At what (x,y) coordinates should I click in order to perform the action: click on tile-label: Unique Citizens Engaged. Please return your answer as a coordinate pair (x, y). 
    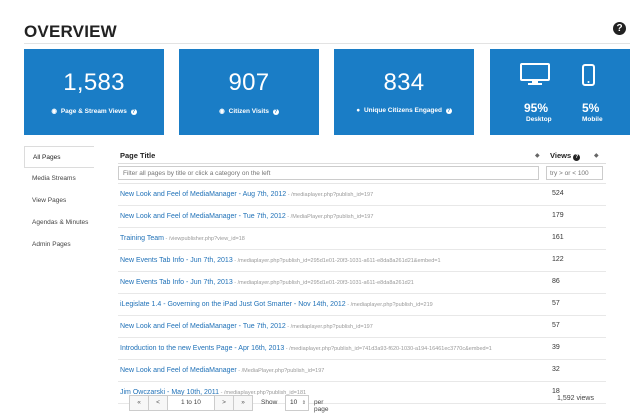
    Looking at the image, I should click on (402, 110).